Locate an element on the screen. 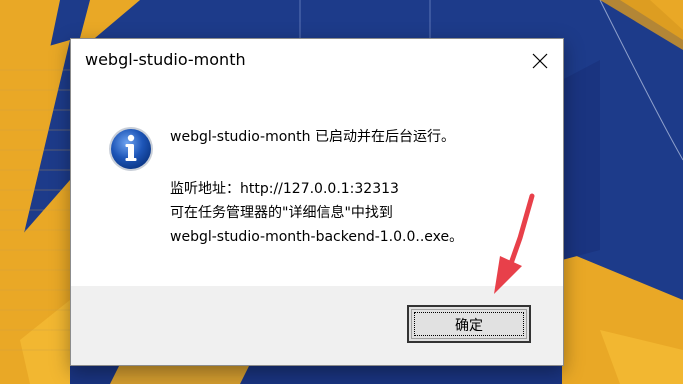 The image size is (683, 384). message-text-main: webgl-studio-month 已启动并在后台运行。 is located at coordinates (312, 137).